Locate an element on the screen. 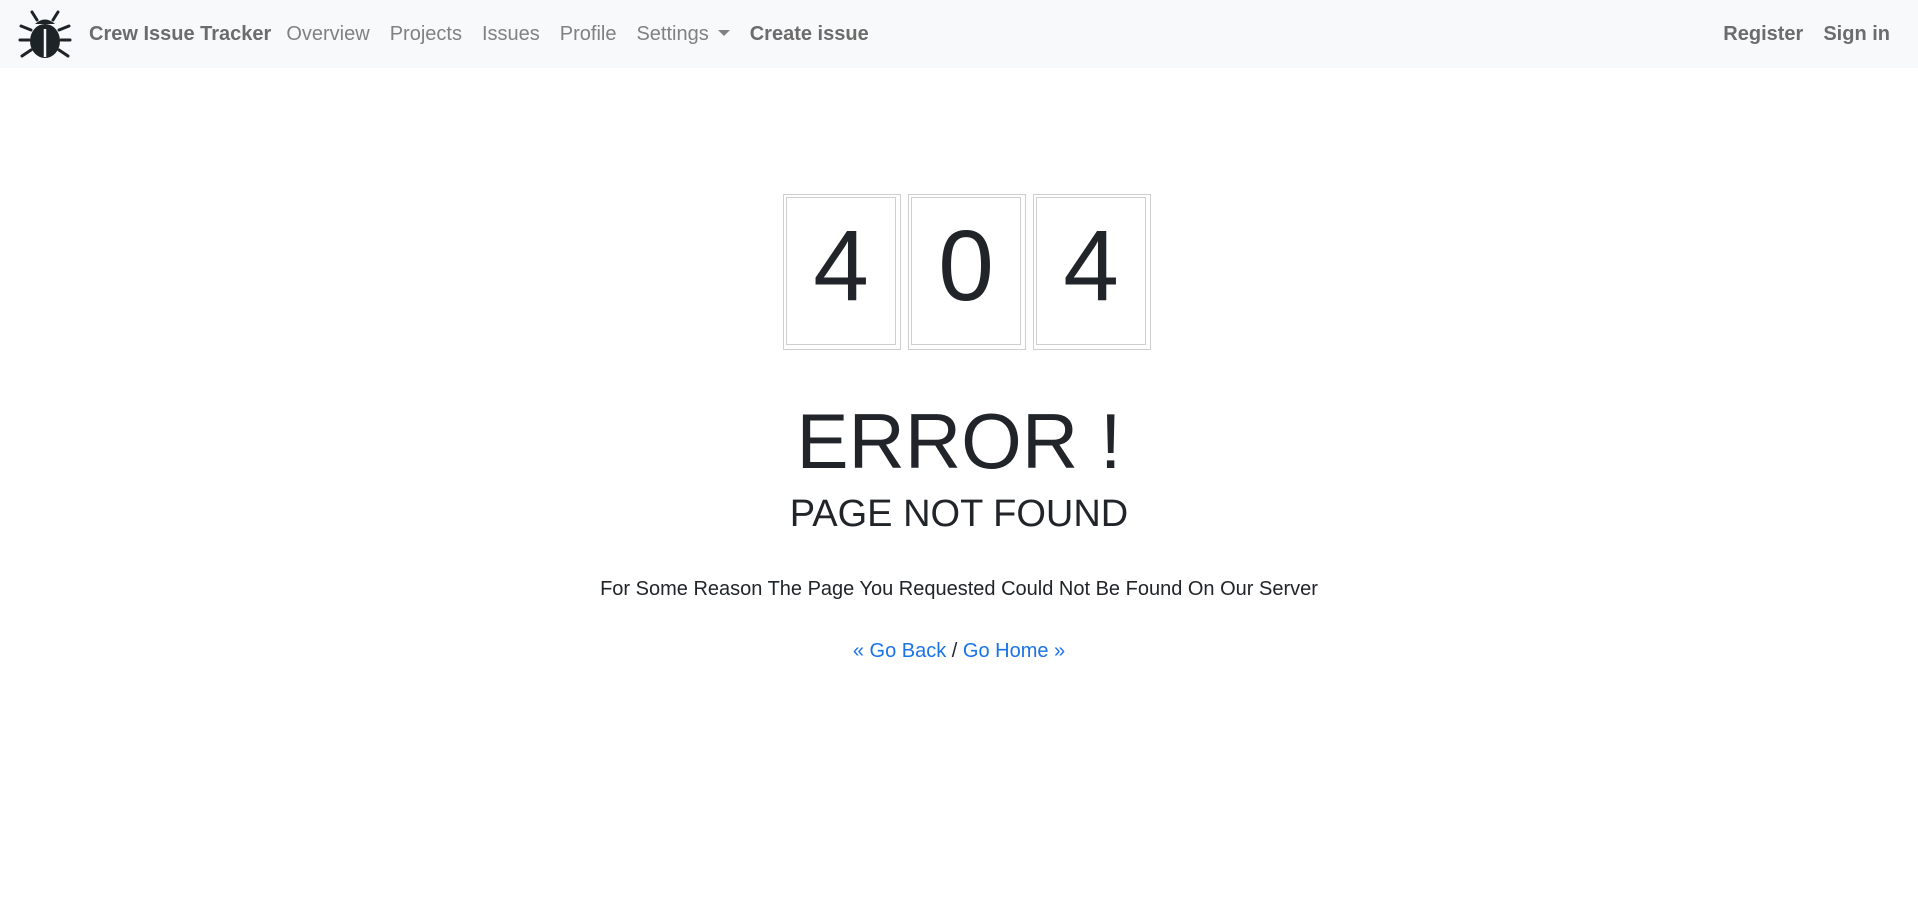 Image resolution: width=1918 pixels, height=899 pixels. register-link: Register is located at coordinates (1763, 34).